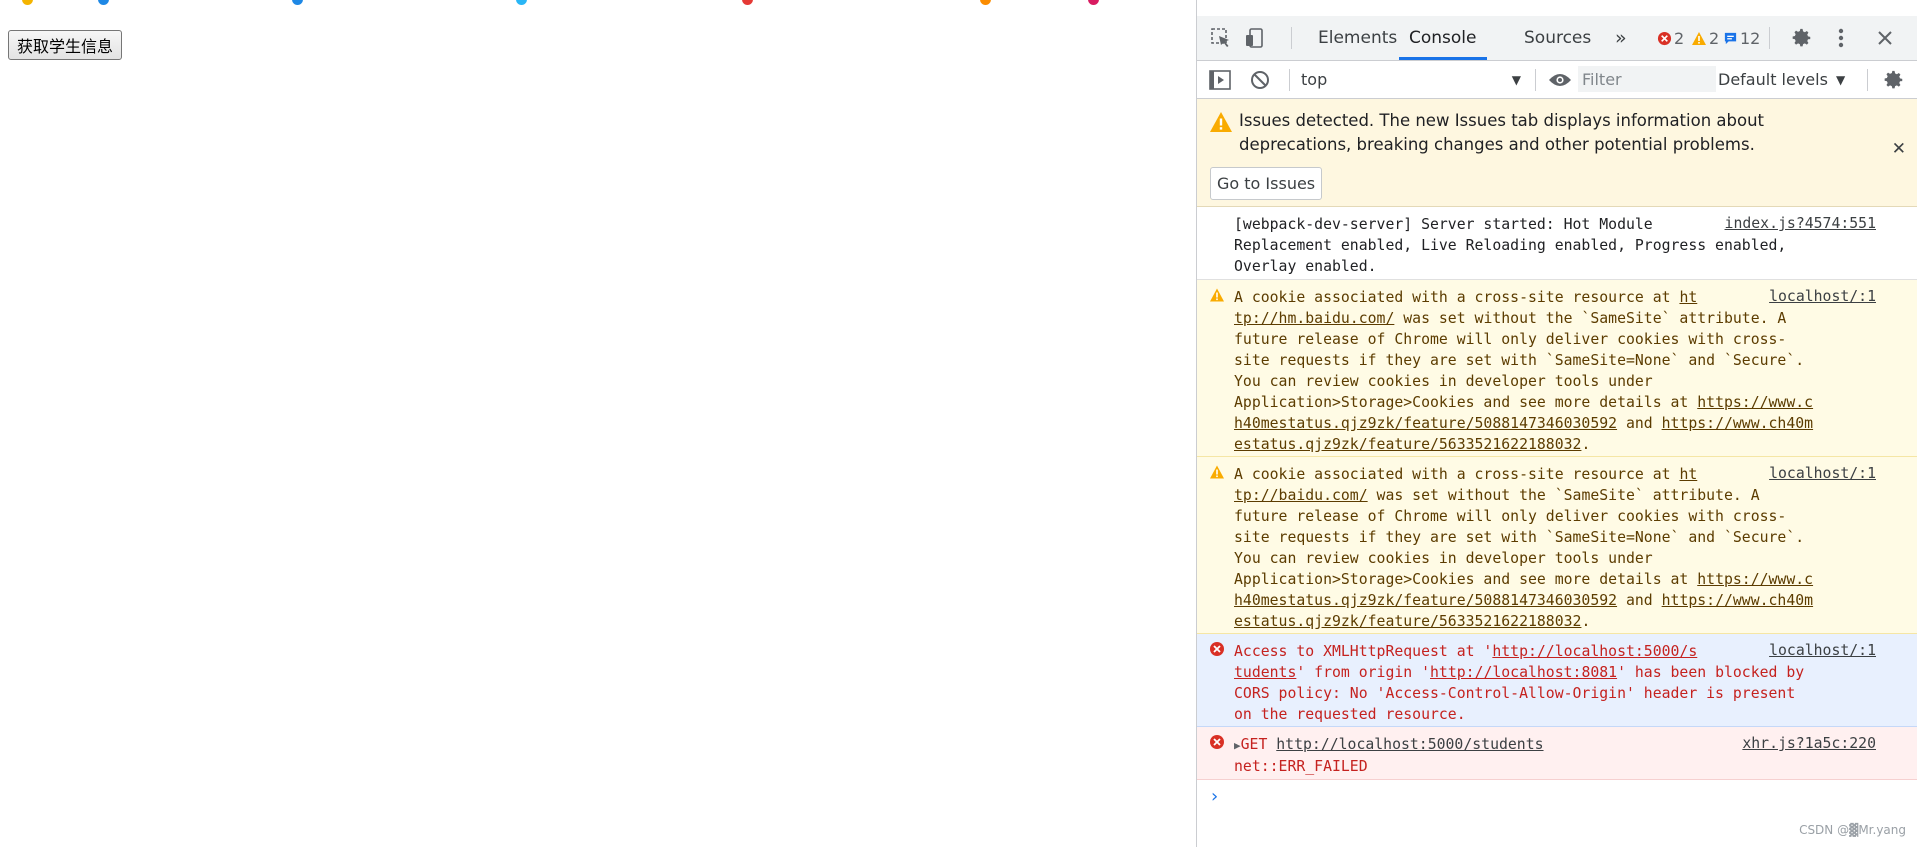 The height and width of the screenshot is (847, 1917). I want to click on message-link: http://localhost:5000/s, so click(1594, 651).